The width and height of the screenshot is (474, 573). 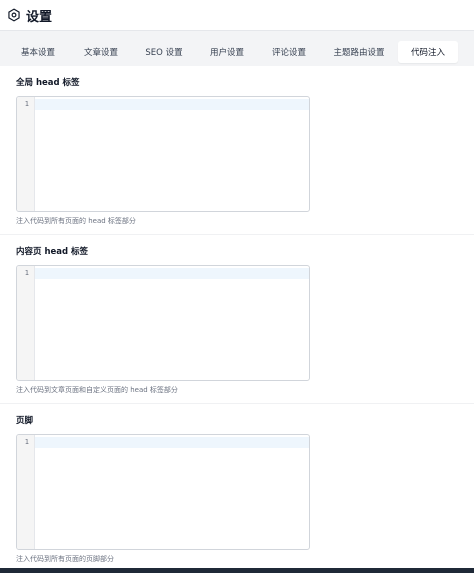 What do you see at coordinates (359, 52) in the screenshot?
I see `tab-theme-route-settings: 主题路由设置` at bounding box center [359, 52].